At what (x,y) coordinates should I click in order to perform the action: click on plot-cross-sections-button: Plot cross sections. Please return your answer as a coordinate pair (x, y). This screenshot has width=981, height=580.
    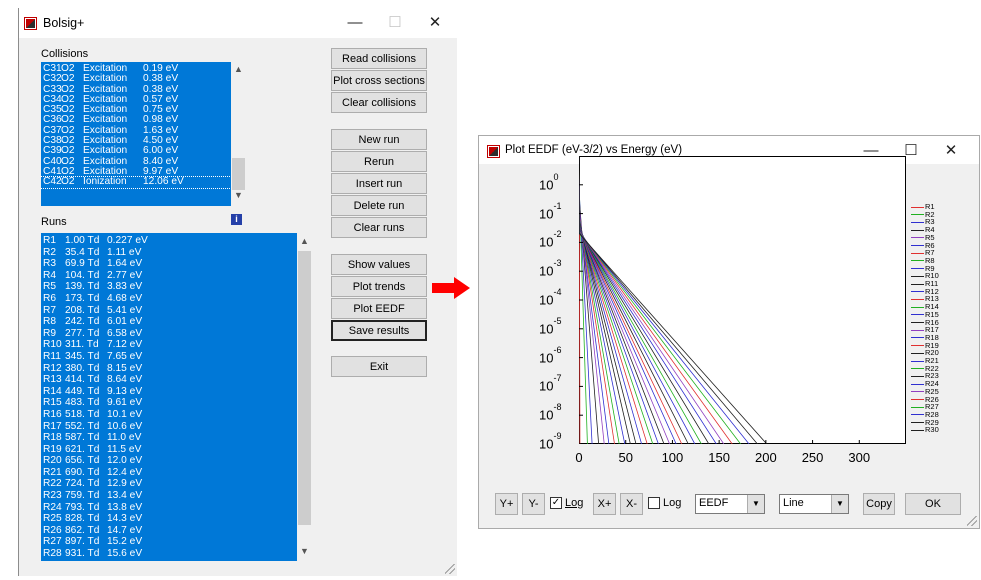
    Looking at the image, I should click on (379, 80).